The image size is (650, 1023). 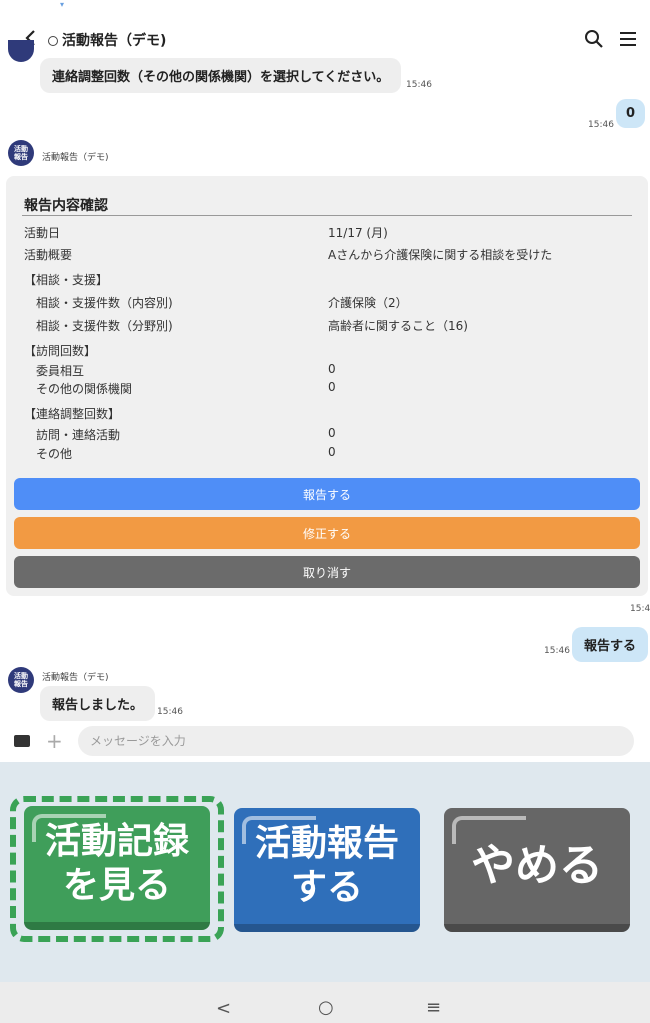 What do you see at coordinates (440, 255) in the screenshot?
I see `report-value: Aさんから介護保険に関する相談を受けた` at bounding box center [440, 255].